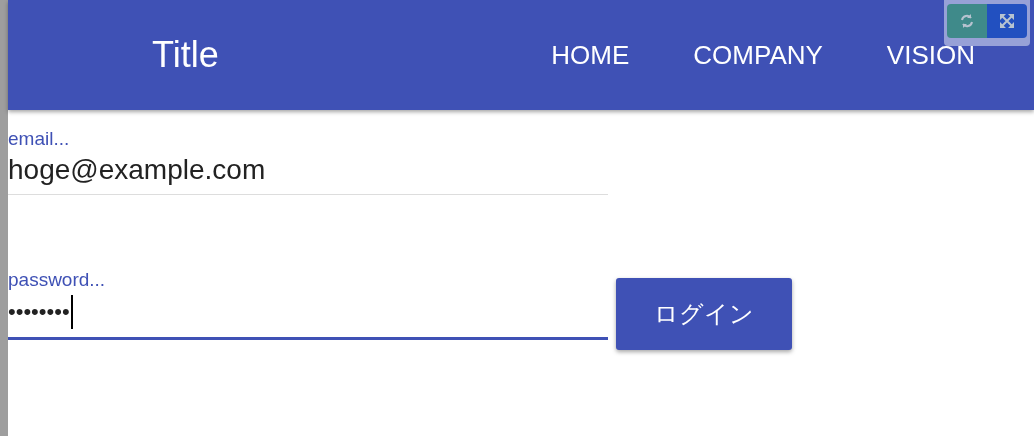 This screenshot has width=1034, height=436. What do you see at coordinates (704, 314) in the screenshot?
I see `login-button: ログイン` at bounding box center [704, 314].